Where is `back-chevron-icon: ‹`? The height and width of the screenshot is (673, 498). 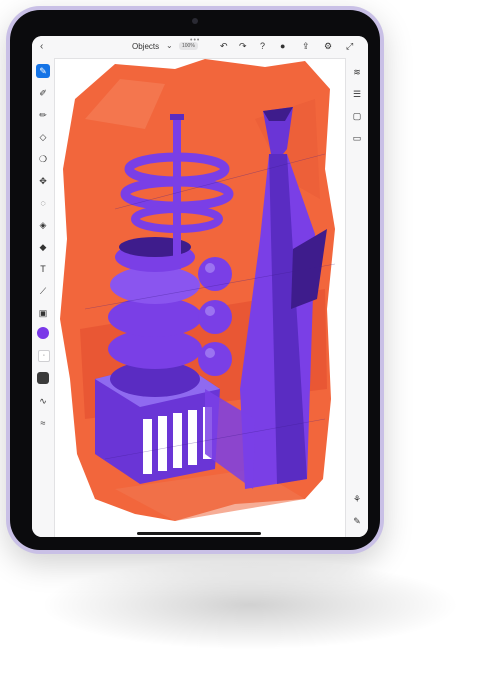 back-chevron-icon: ‹ is located at coordinates (41, 46).